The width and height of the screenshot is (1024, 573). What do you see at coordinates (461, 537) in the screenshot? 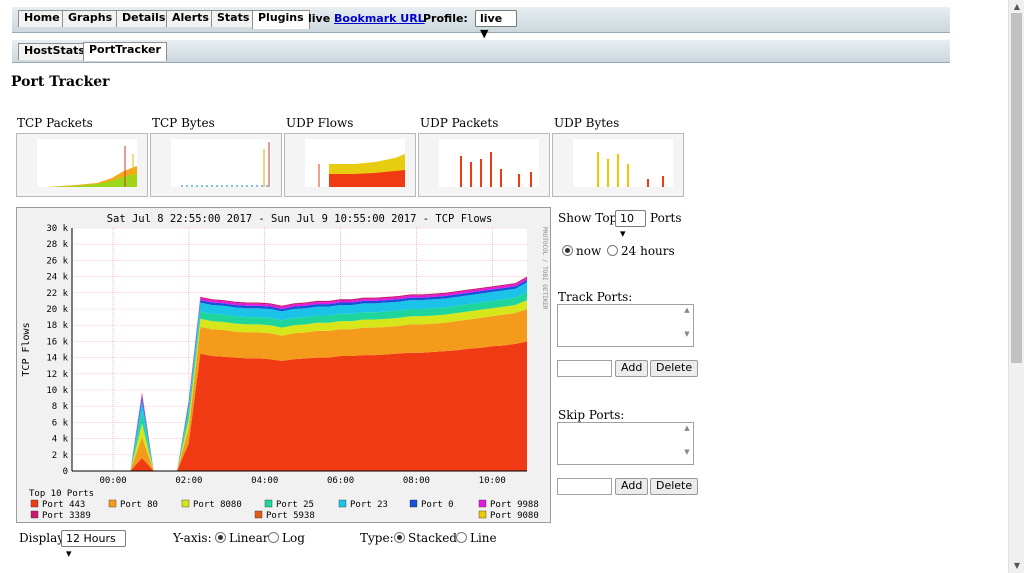
I see `type-line-radio` at bounding box center [461, 537].